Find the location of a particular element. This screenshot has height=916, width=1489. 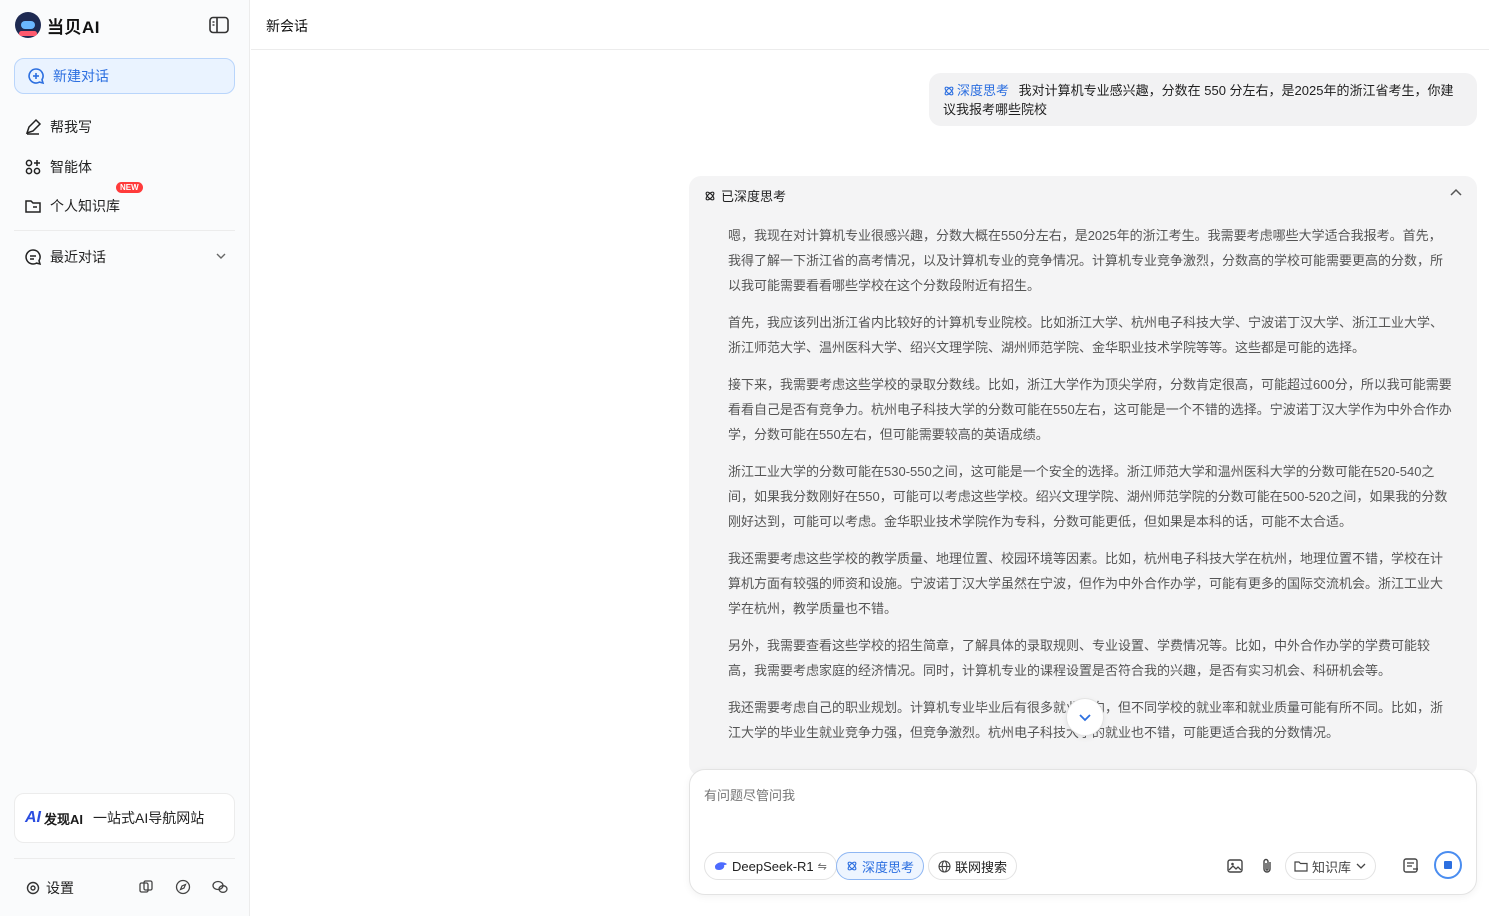

stop-icon is located at coordinates (1448, 865).